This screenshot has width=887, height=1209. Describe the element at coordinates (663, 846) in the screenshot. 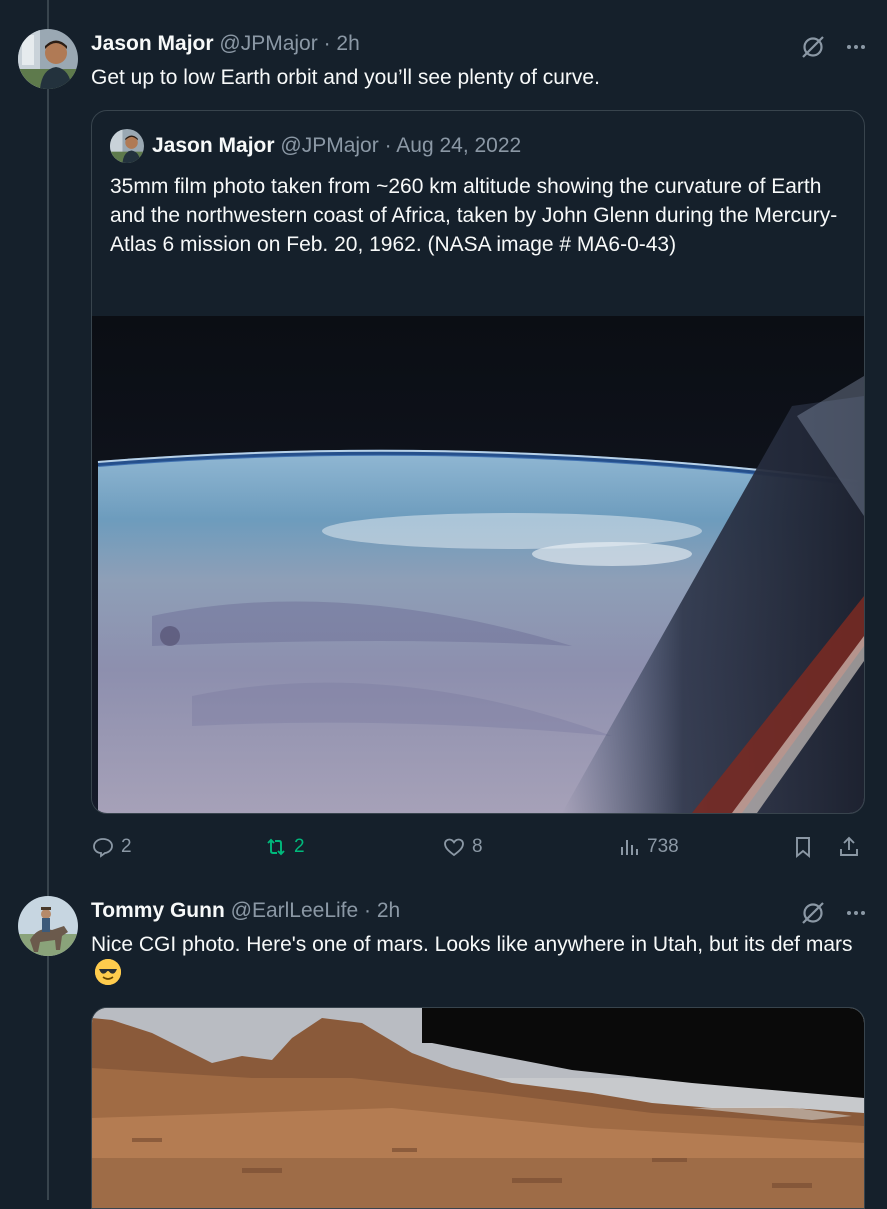

I see `view-count: 738` at that location.